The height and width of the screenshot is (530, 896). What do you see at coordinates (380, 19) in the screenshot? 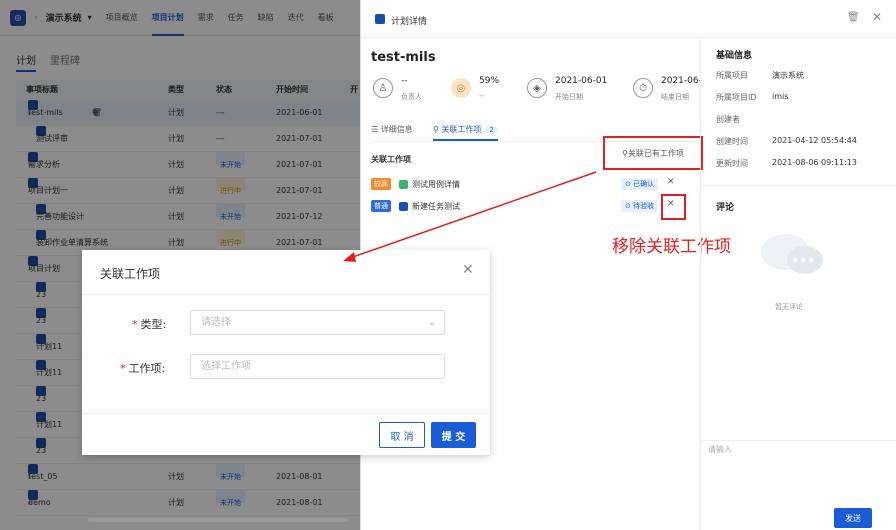
I see `plan-type-icon` at bounding box center [380, 19].